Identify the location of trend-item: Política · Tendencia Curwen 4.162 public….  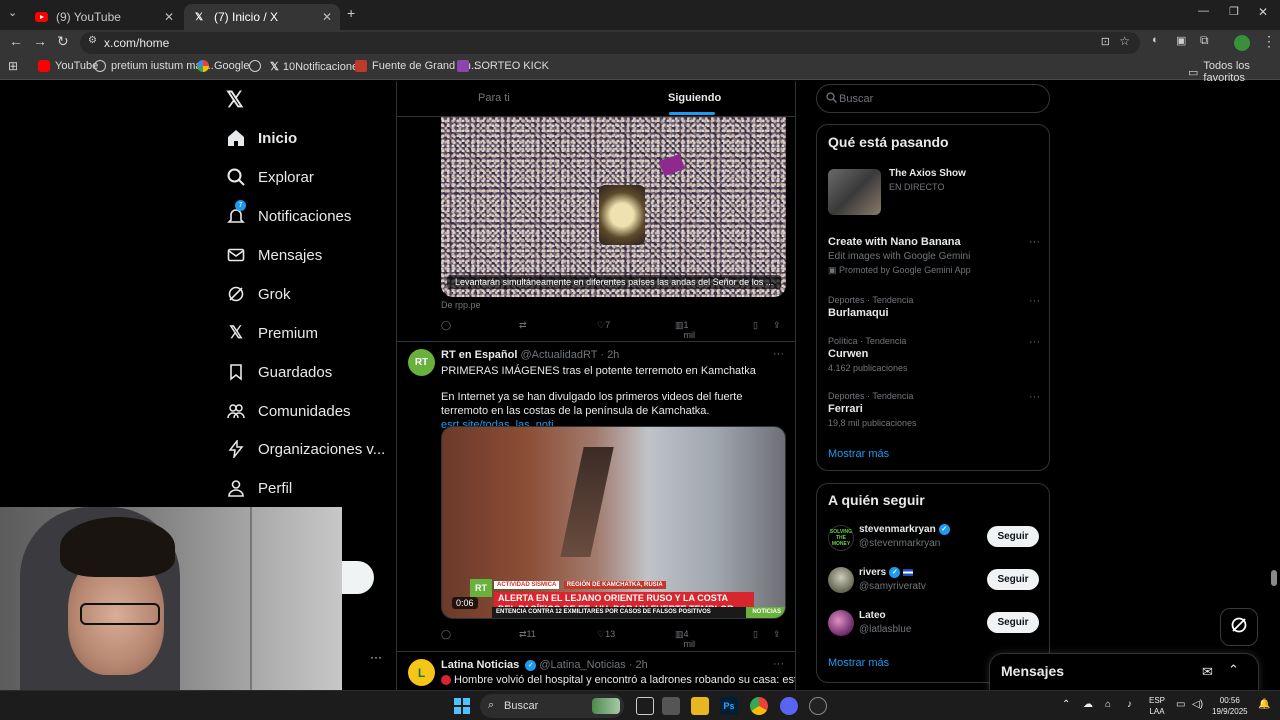
(934, 354).